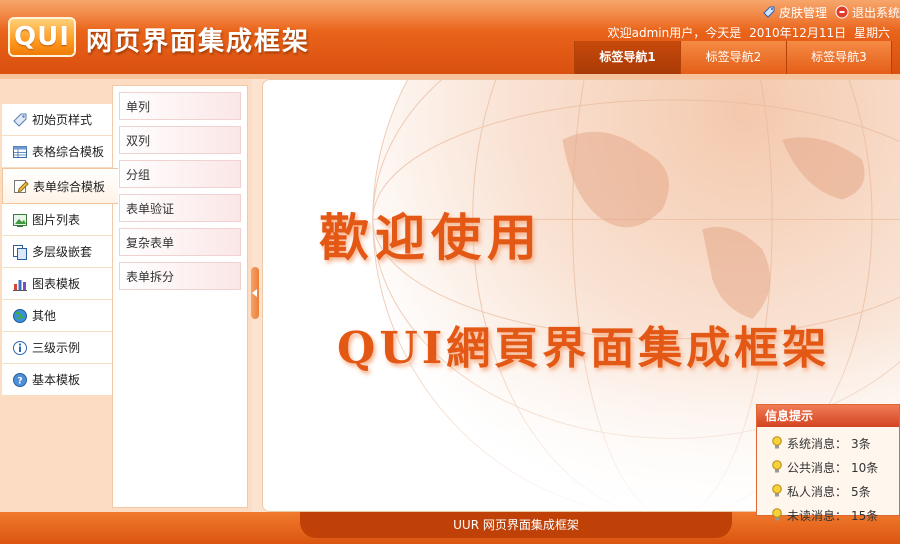 The image size is (900, 544). What do you see at coordinates (674, 33) in the screenshot?
I see `welcome-user: 欢迎admin用户，今天是` at bounding box center [674, 33].